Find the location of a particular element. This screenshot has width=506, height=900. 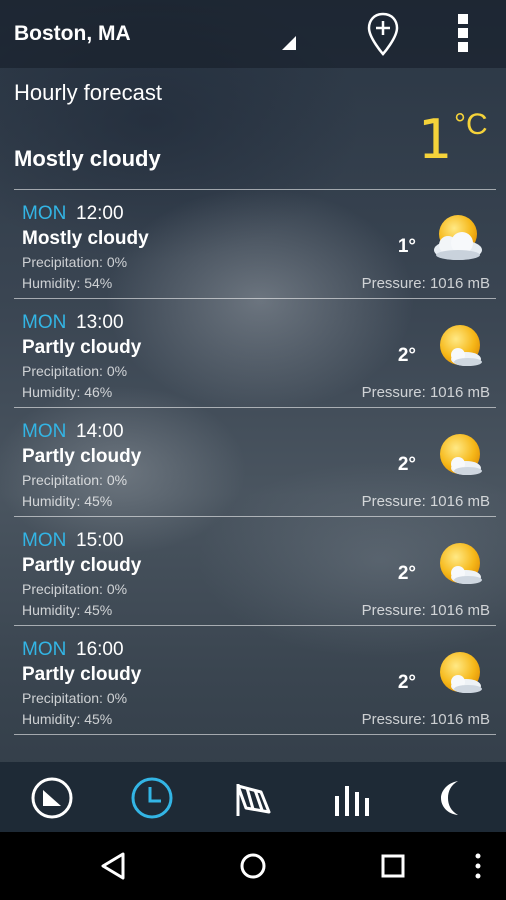

hour-humidity: Humidity: 54% is located at coordinates (67, 283).